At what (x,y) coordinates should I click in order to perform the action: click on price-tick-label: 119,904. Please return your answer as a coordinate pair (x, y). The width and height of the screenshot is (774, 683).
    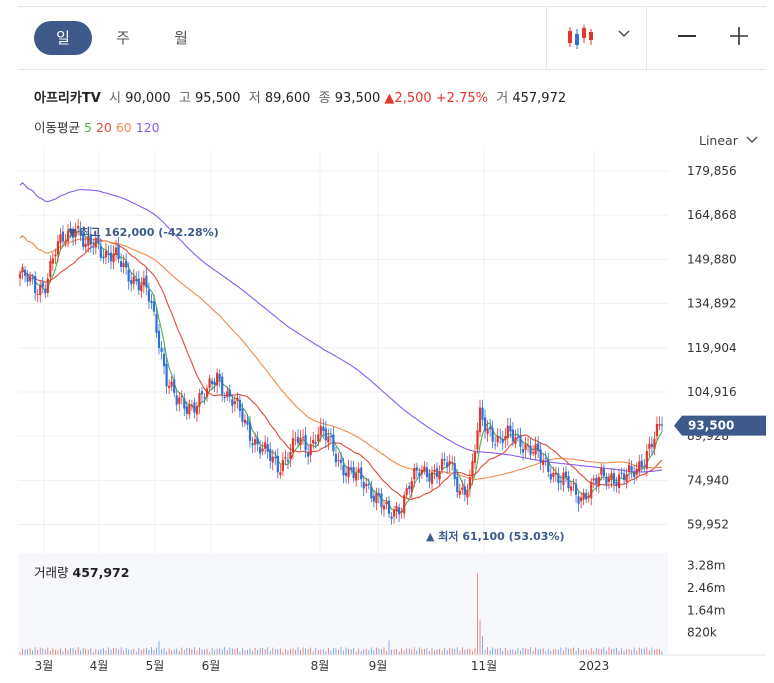
    Looking at the image, I should click on (712, 348).